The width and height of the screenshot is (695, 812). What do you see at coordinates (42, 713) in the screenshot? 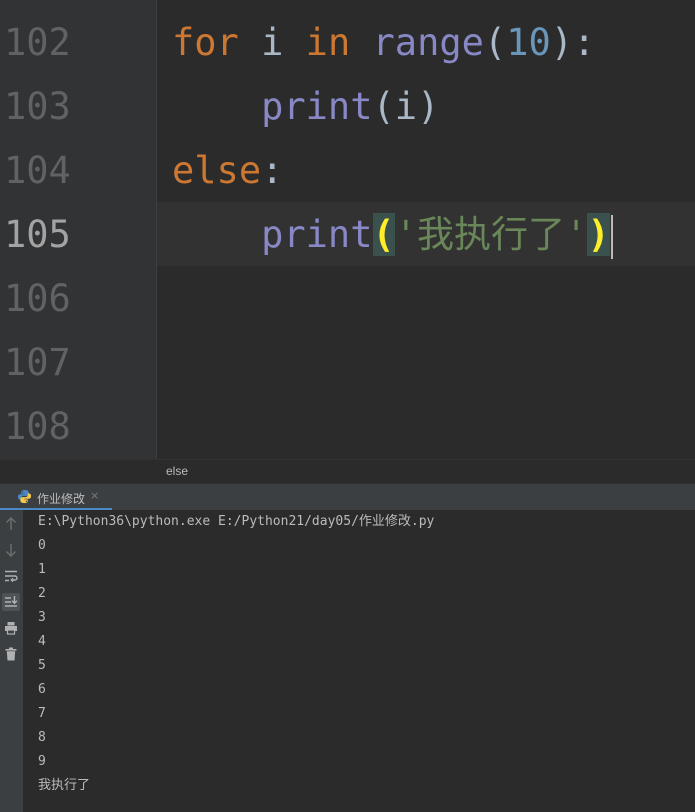
I see `console-line: 7` at bounding box center [42, 713].